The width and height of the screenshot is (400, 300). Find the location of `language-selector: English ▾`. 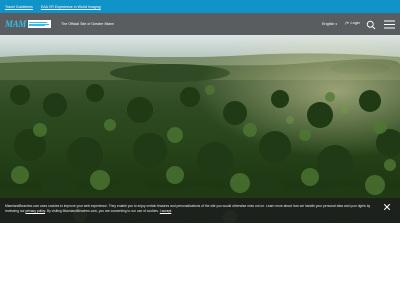

language-selector: English ▾ is located at coordinates (329, 24).